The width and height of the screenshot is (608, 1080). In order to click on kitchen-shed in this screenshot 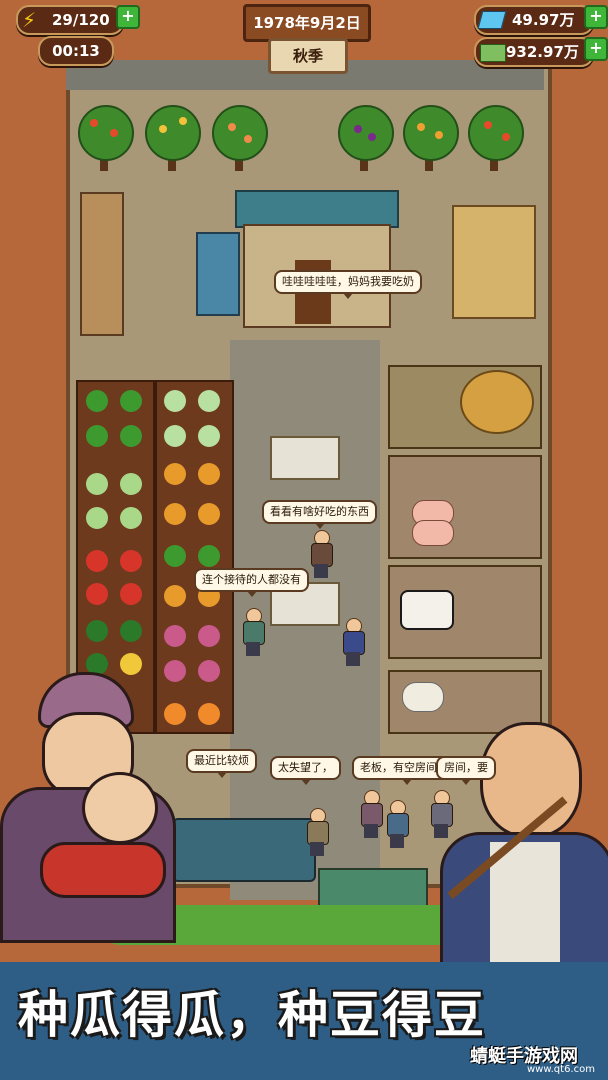, I will do `click(102, 264)`.